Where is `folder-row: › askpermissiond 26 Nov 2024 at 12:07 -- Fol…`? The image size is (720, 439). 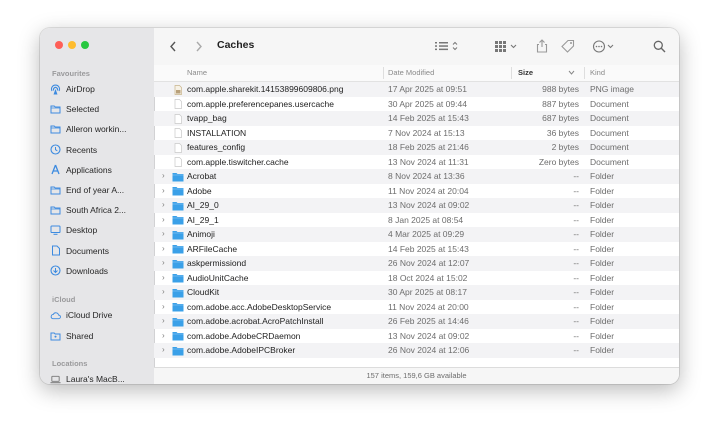 folder-row: › askpermissiond 26 Nov 2024 at 12:07 -- Fol… is located at coordinates (416, 263).